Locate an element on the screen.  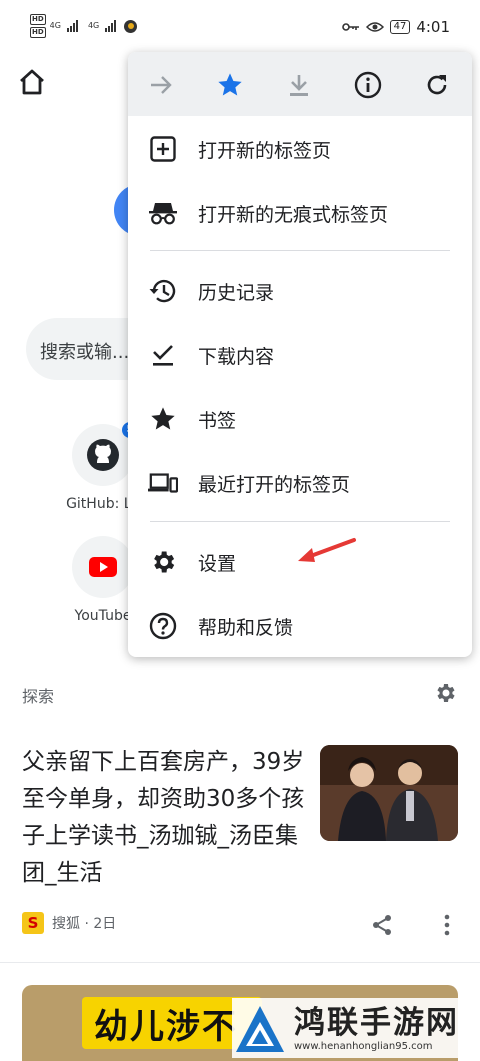
info-icon is located at coordinates (368, 85).